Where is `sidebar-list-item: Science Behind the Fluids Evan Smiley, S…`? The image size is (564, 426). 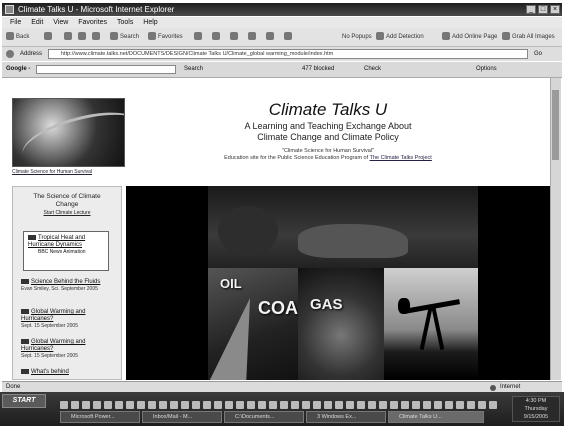 sidebar-list-item: Science Behind the Fluids Evan Smiley, S… is located at coordinates (67, 286).